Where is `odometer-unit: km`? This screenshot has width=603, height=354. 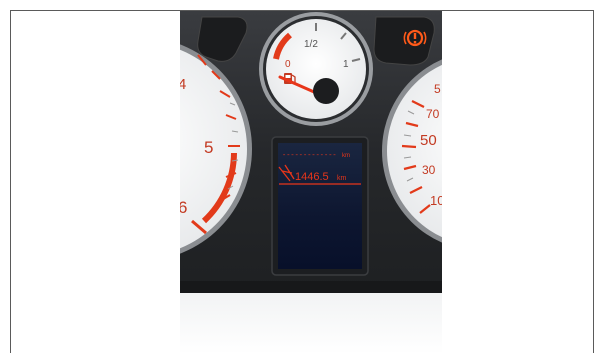 odometer-unit: km is located at coordinates (342, 178).